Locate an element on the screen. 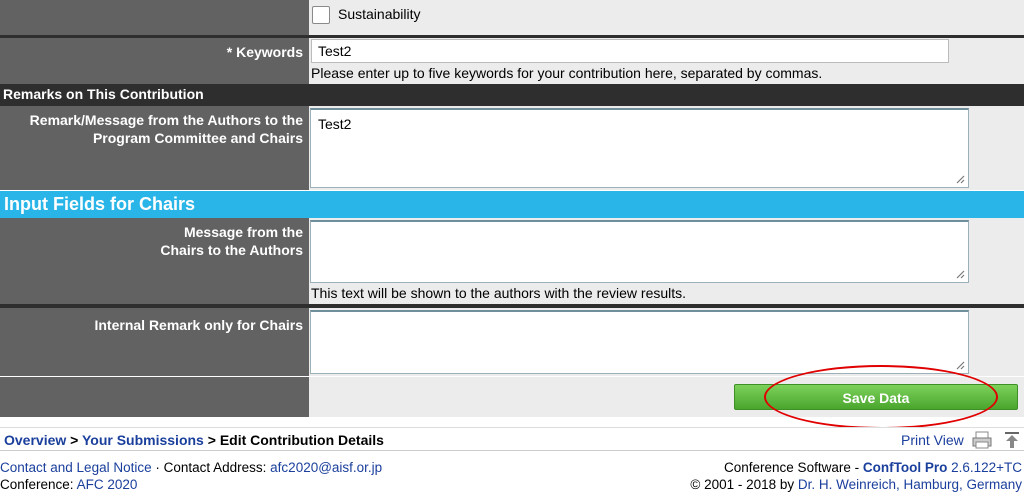 Image resolution: width=1024 pixels, height=495 pixels. breadcrumb-current: Edit Contribution Details is located at coordinates (301, 440).